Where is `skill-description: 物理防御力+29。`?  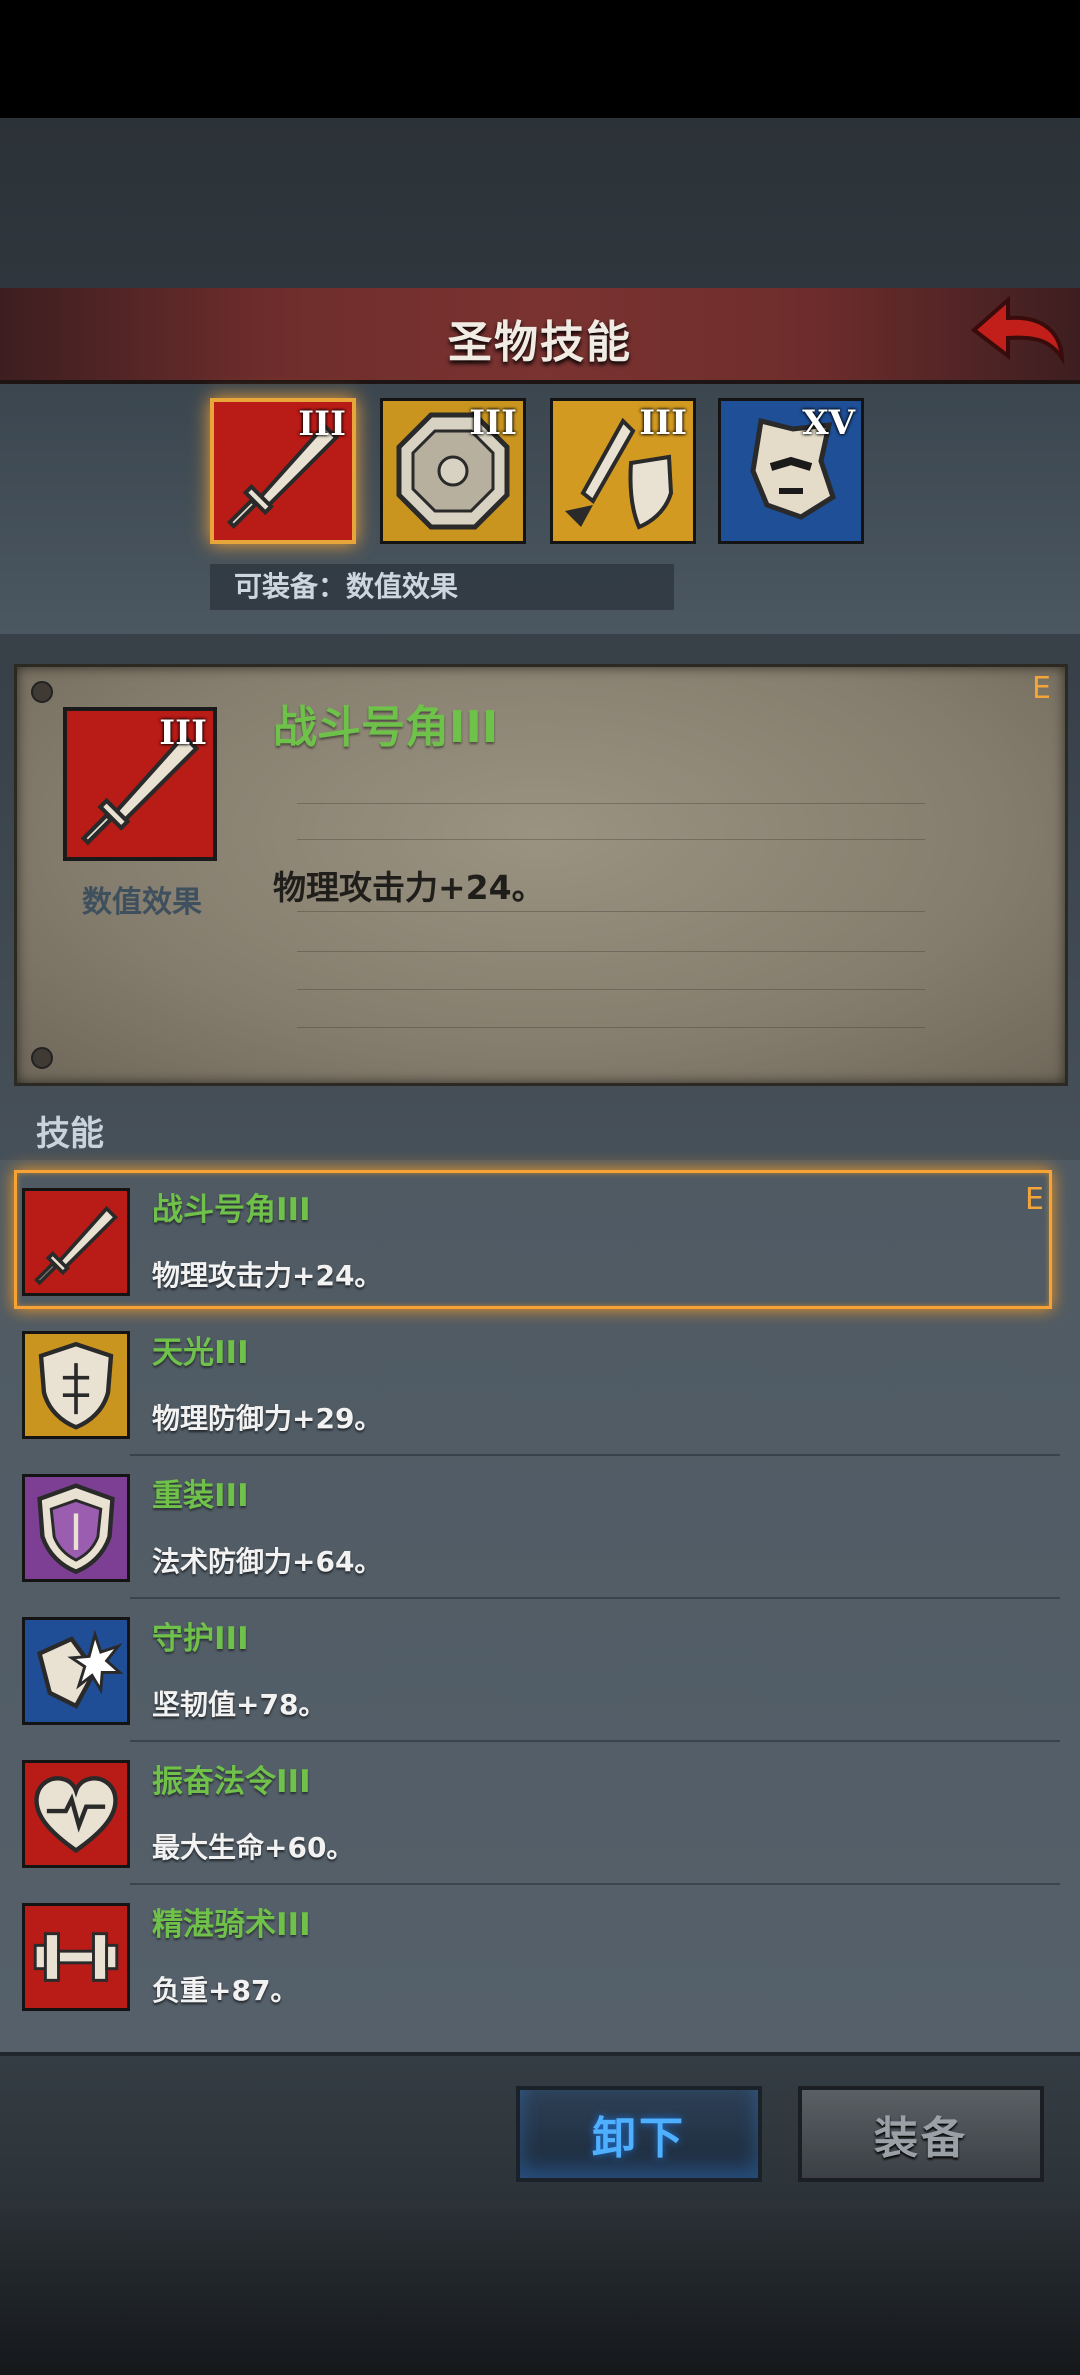 skill-description: 物理防御力+29。 is located at coordinates (267, 1418).